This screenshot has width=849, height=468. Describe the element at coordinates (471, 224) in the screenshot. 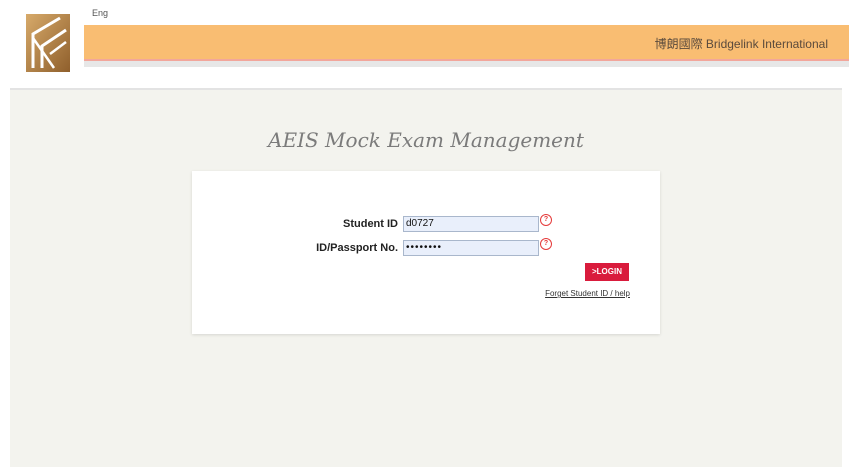

I see `student-id-input` at that location.